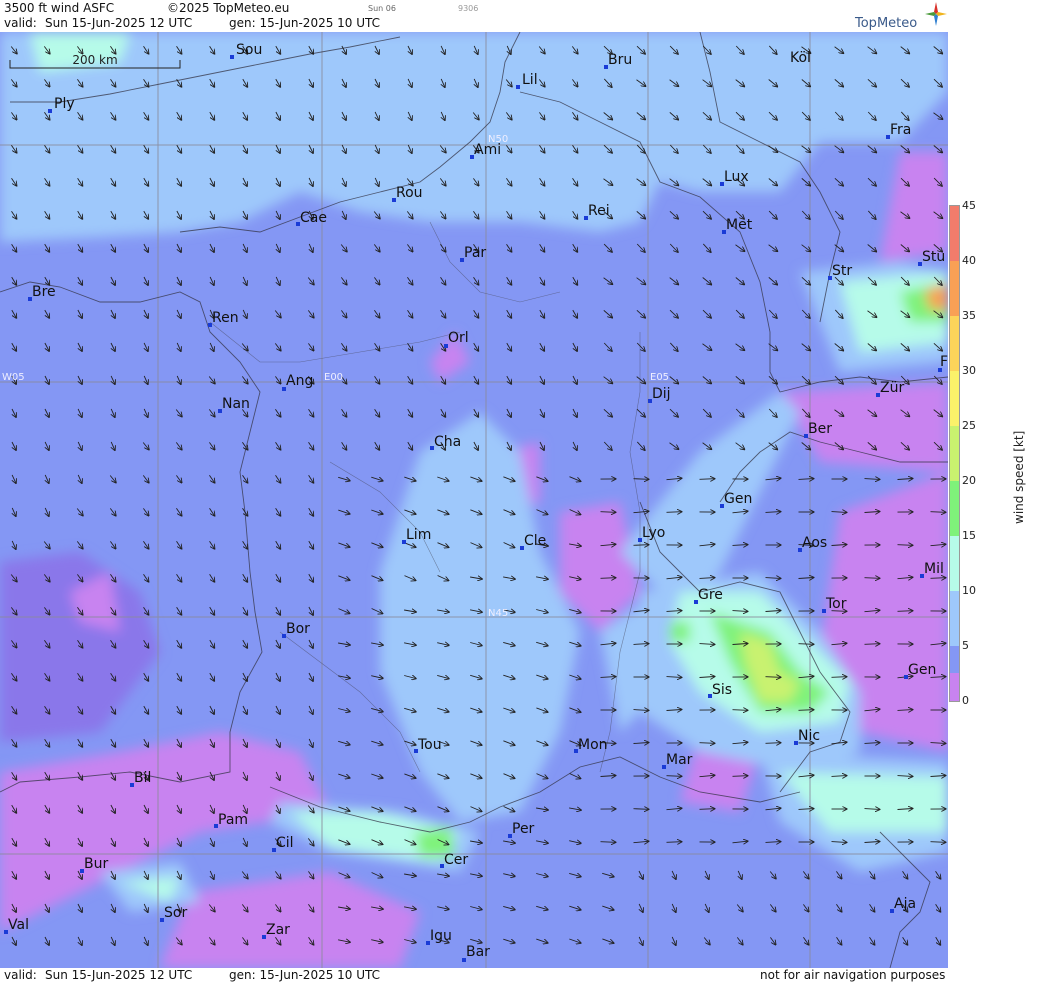  I want to click on city-ami: Ami, so click(485, 150).